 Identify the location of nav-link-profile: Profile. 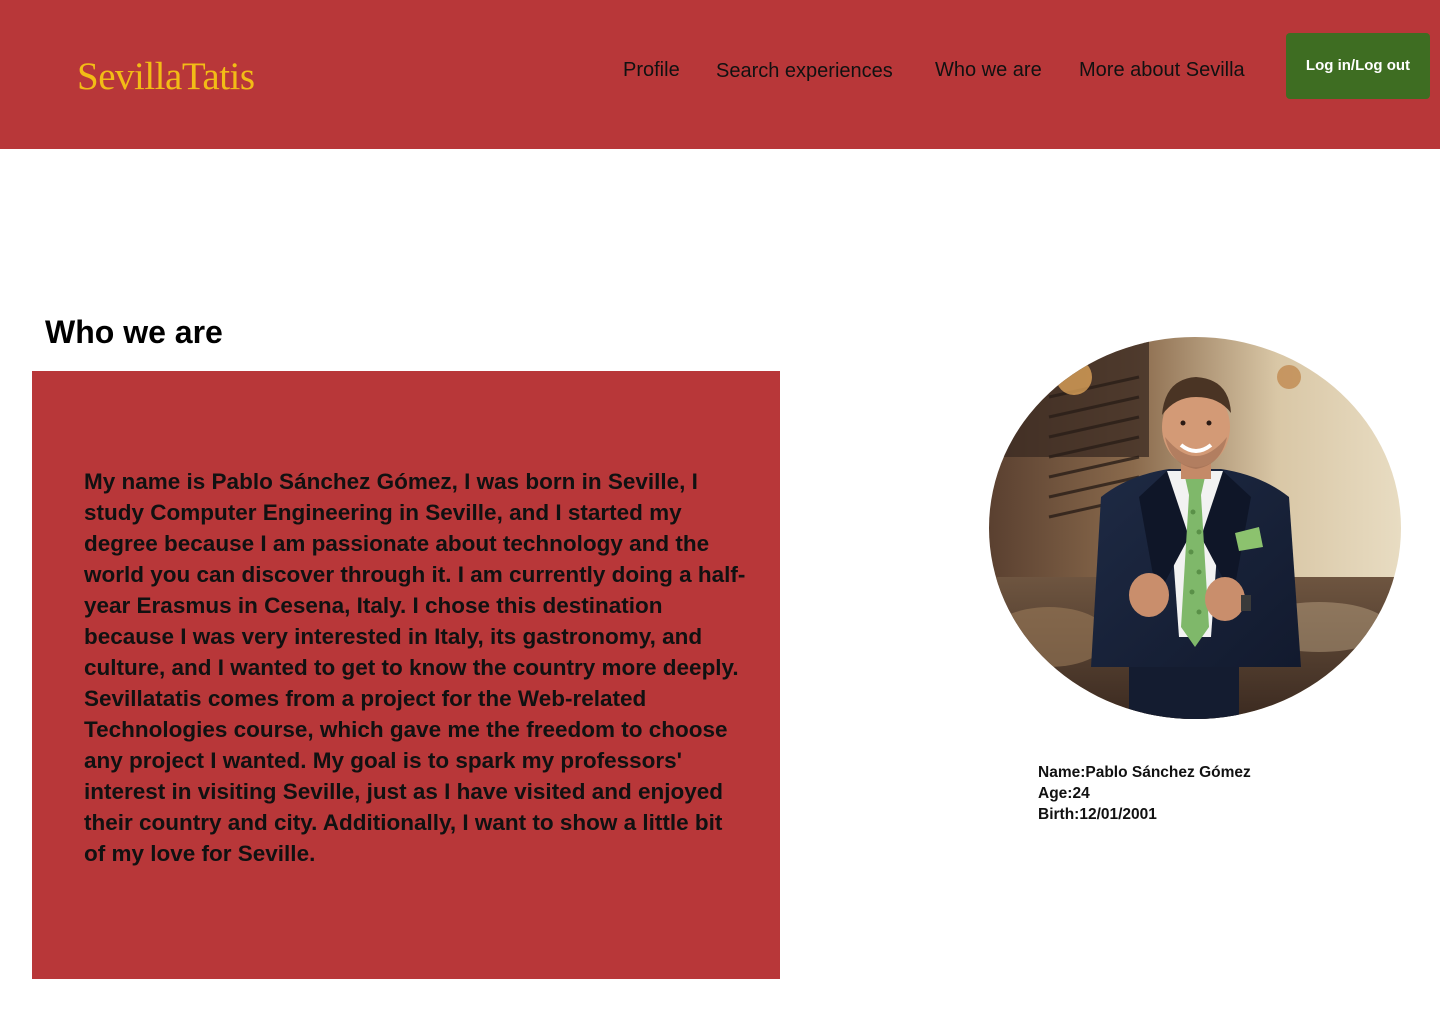
(651, 70).